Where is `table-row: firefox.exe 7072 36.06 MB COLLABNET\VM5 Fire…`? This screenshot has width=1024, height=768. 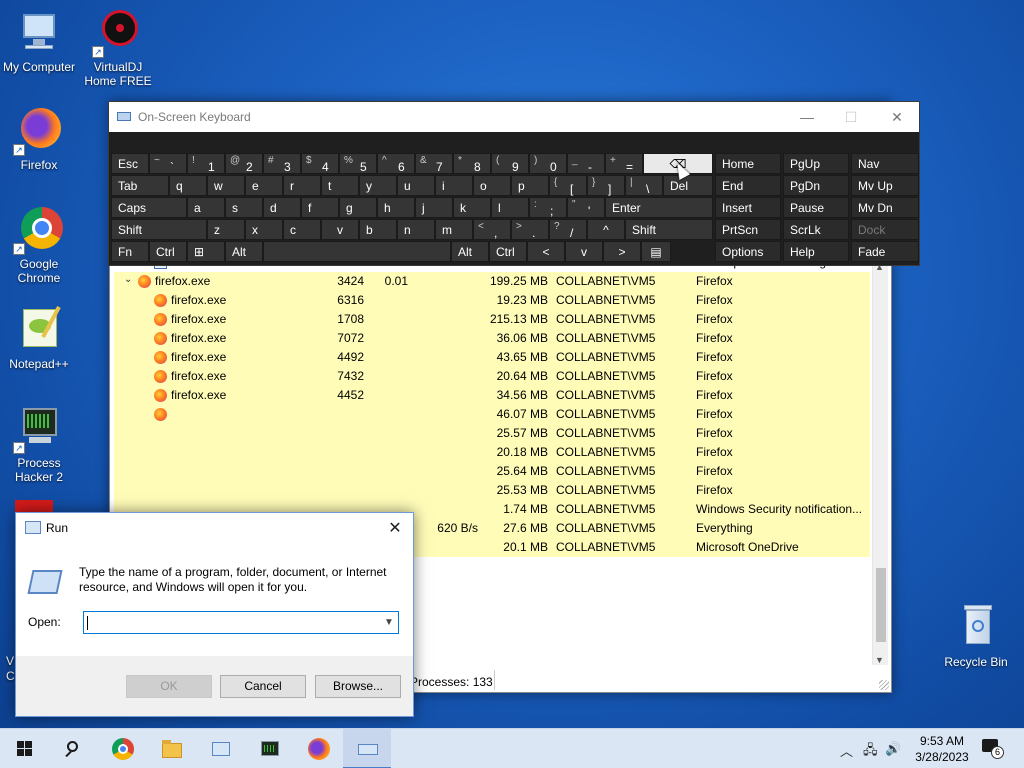 table-row: firefox.exe 7072 36.06 MB COLLABNET\VM5 Fire… is located at coordinates (492, 338).